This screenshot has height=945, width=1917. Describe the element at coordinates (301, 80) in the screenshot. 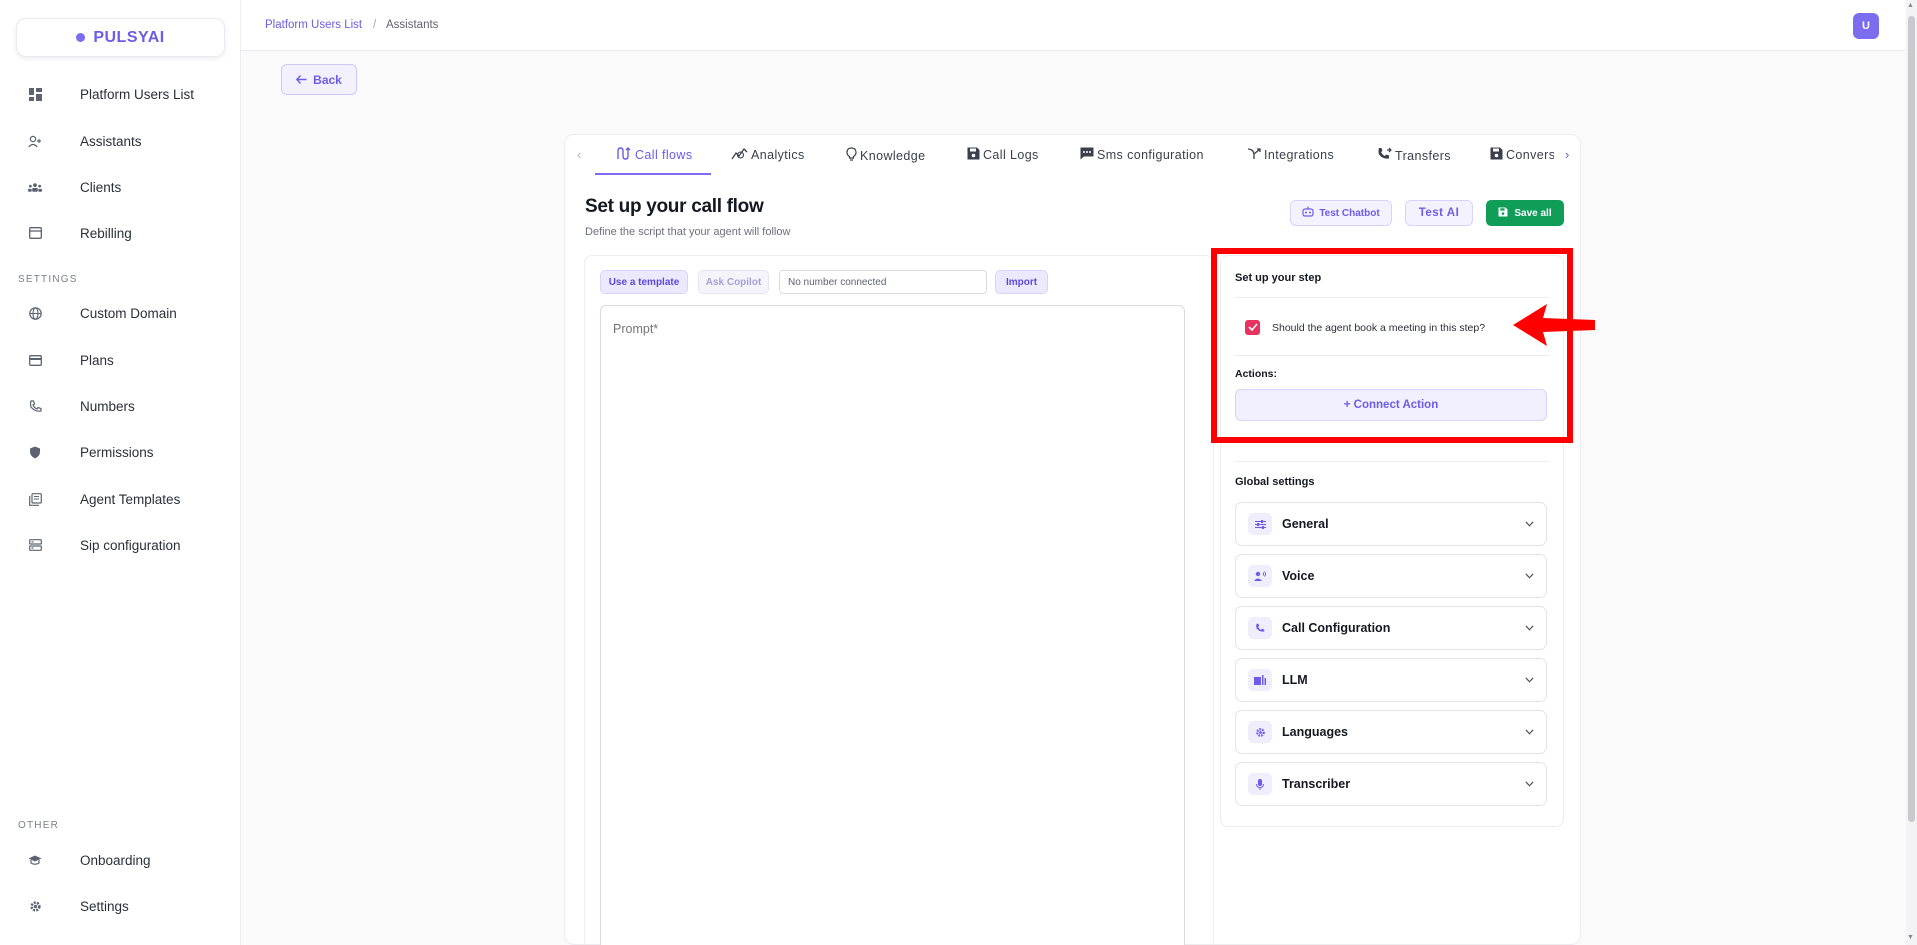

I see `arrow-left-icon` at that location.